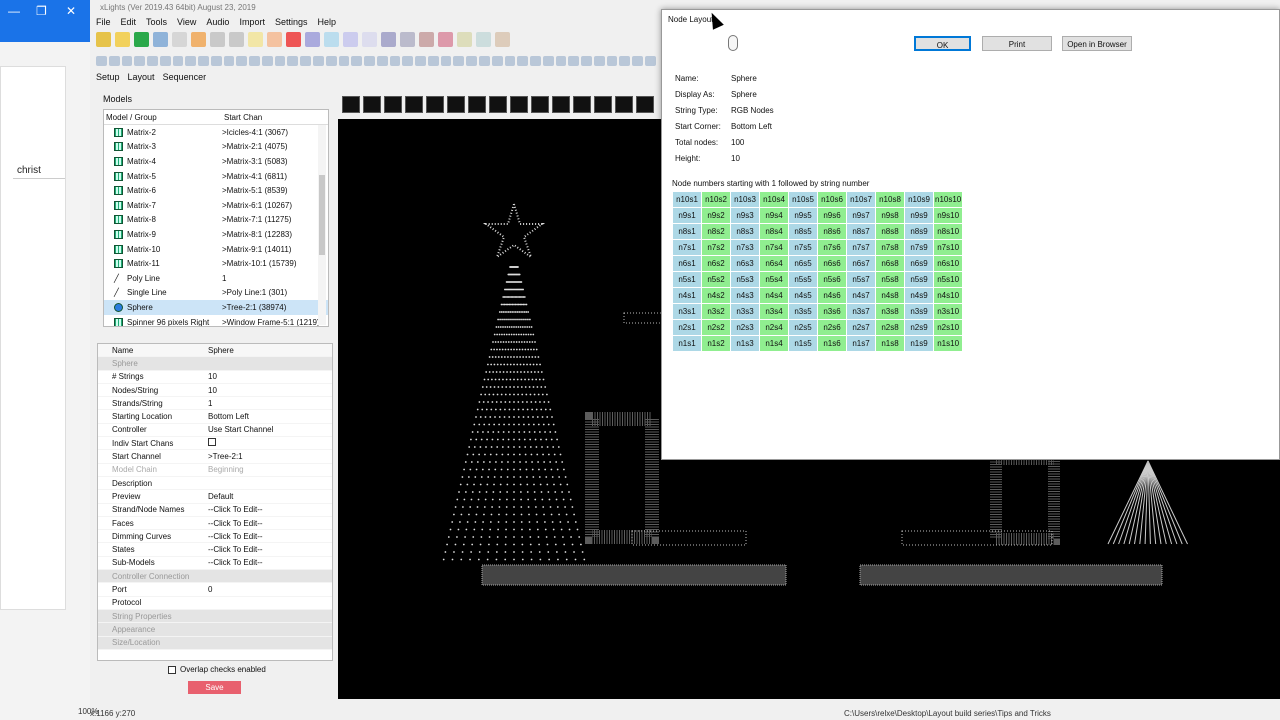 Image resolution: width=1280 pixels, height=720 pixels. Describe the element at coordinates (215, 564) in the screenshot. I see `prop-row: Sub-Models --Click To Edit--` at that location.